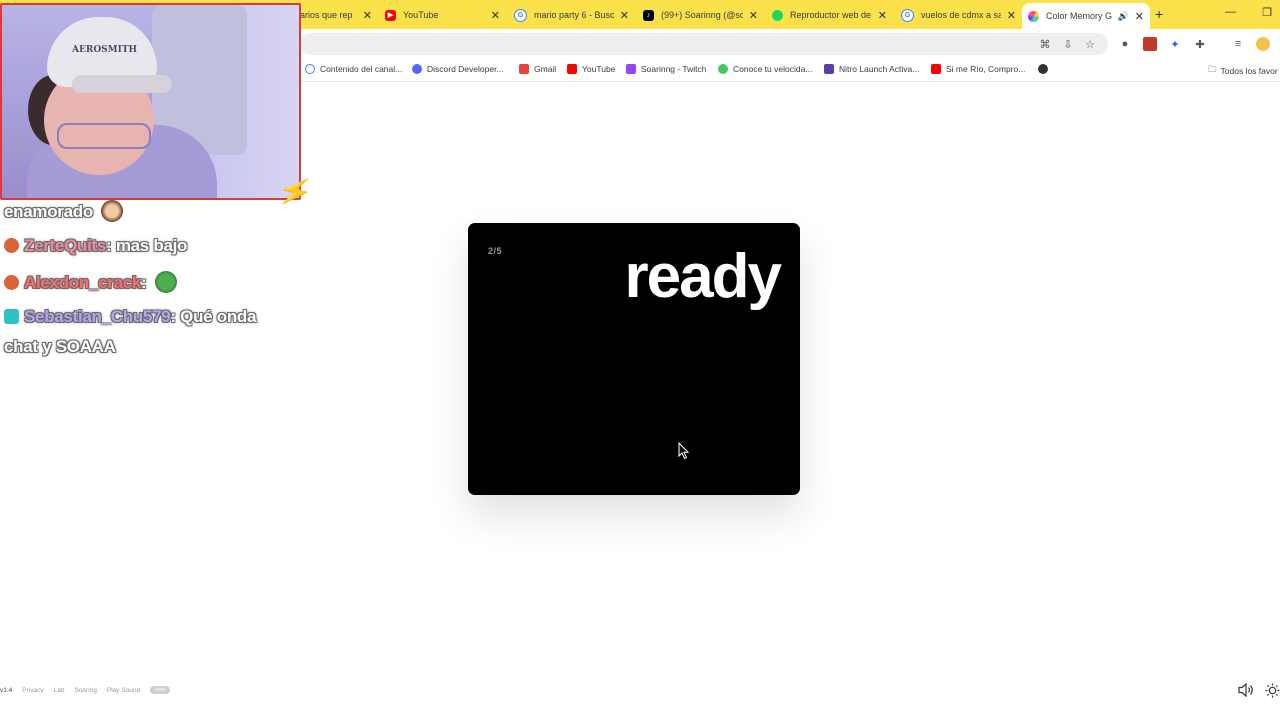  Describe the element at coordinates (326, 15) in the screenshot. I see `tab-0-title: arios que rep` at that location.